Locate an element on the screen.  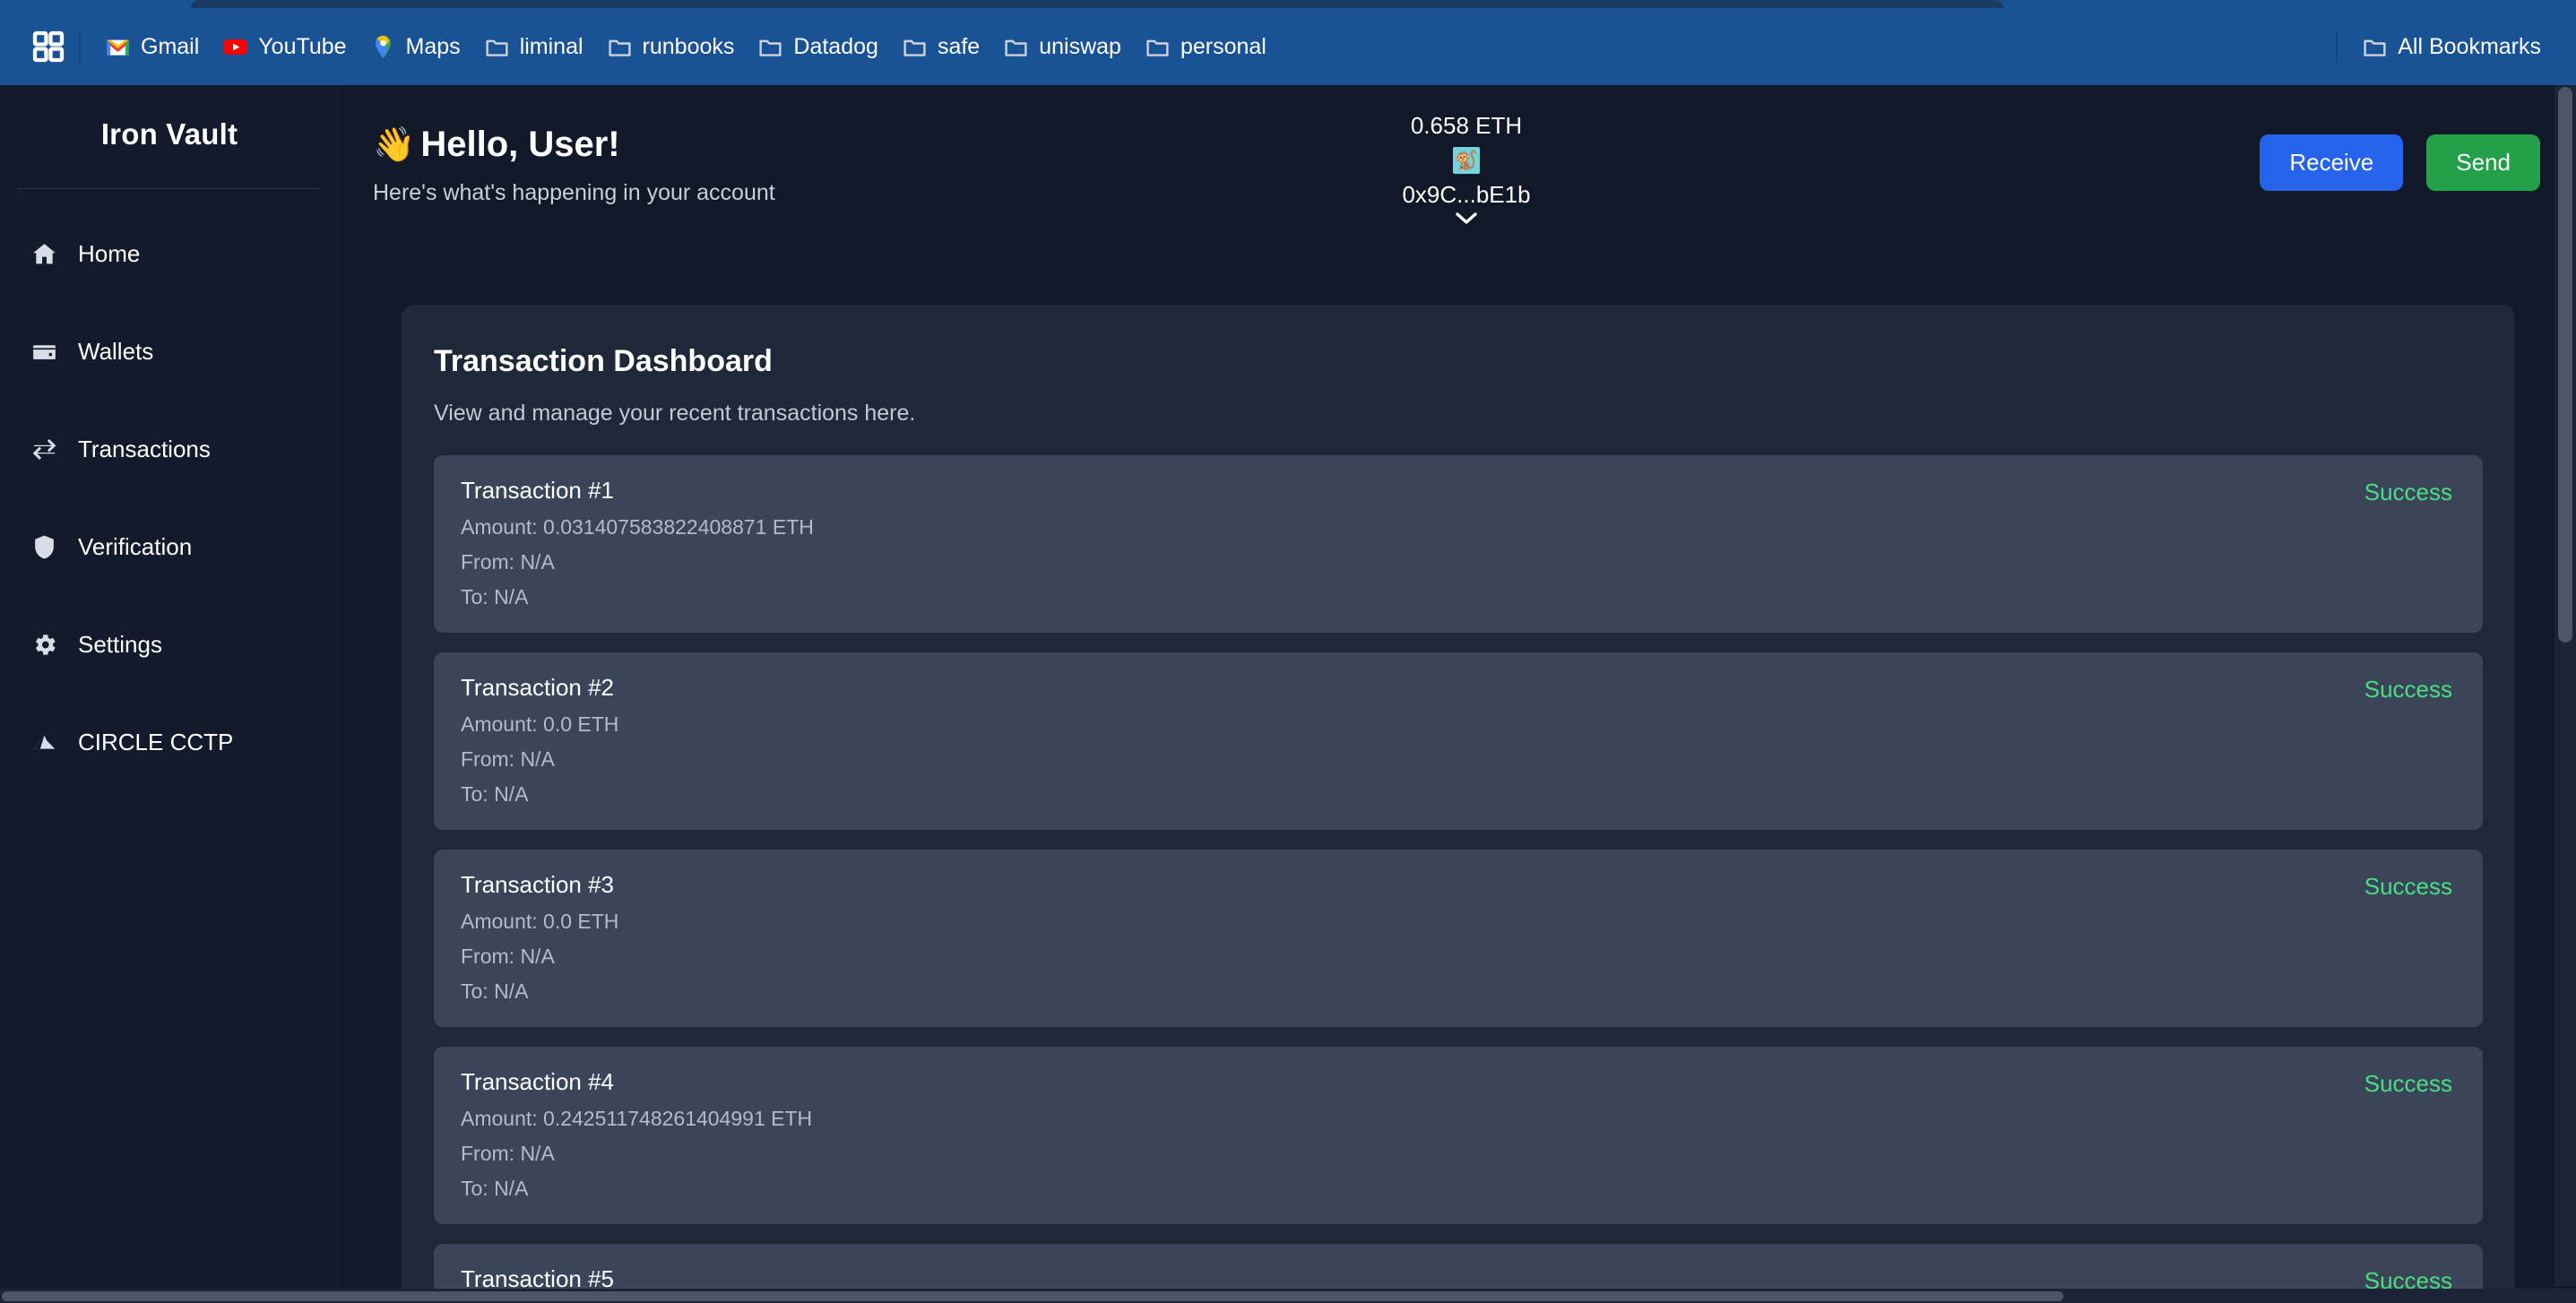
sidebar-item-verification: Verification is located at coordinates (169, 547).